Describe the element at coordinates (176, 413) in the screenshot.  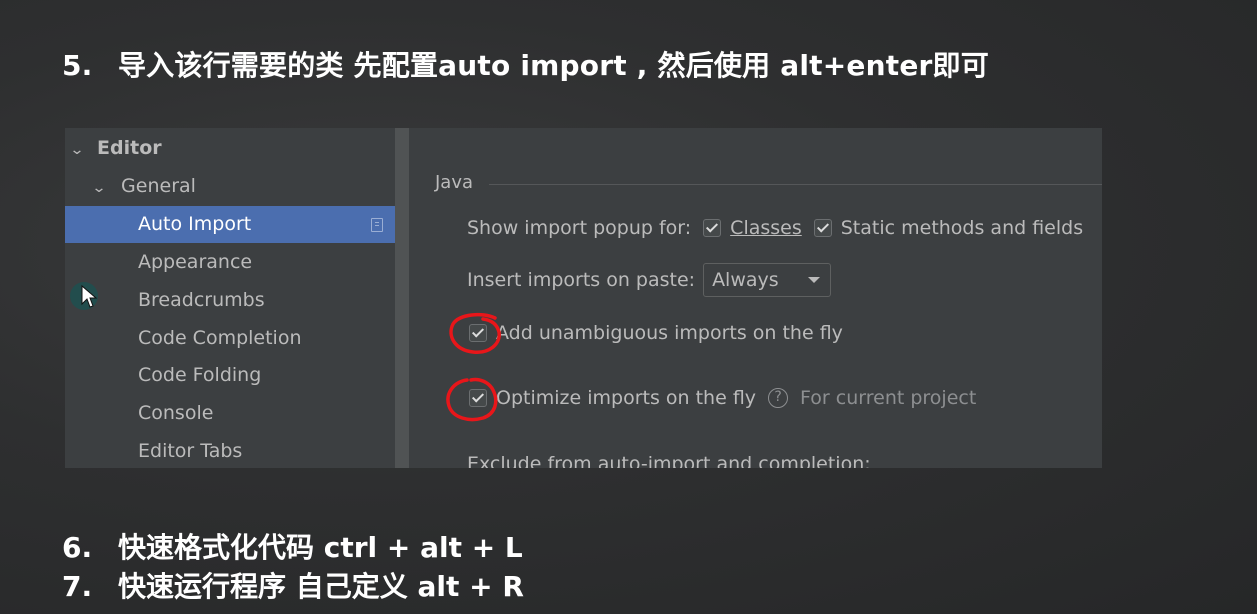
I see `tree-item-label: Console` at that location.